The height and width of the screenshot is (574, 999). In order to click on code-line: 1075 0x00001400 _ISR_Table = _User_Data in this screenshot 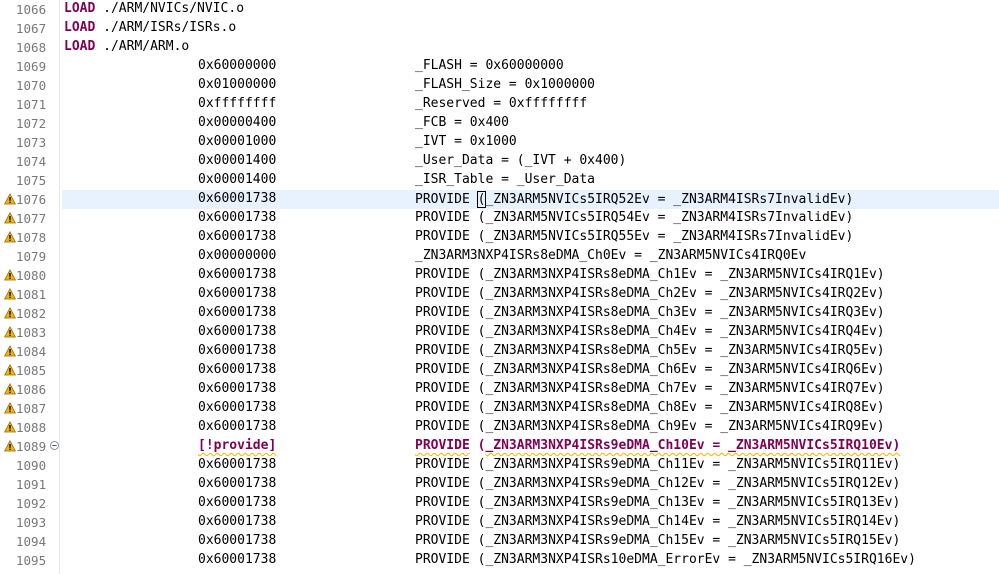, I will do `click(499, 180)`.